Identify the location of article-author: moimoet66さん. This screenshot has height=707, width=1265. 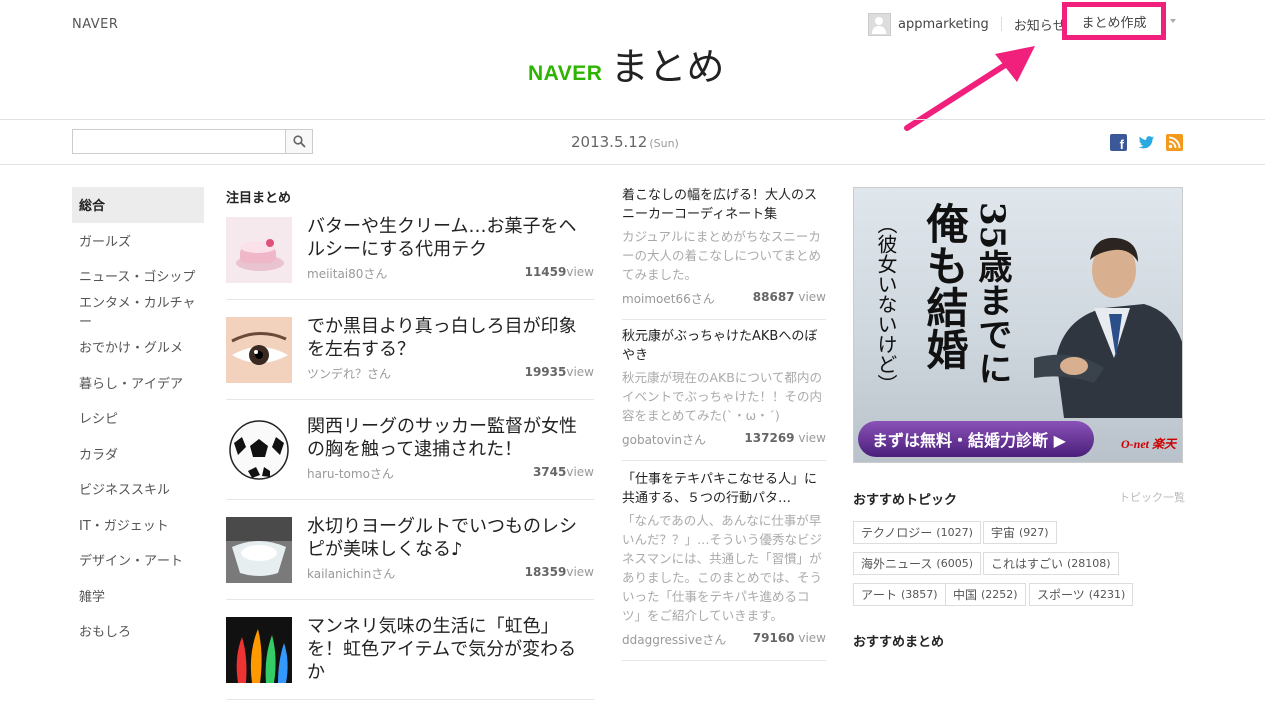
(668, 298).